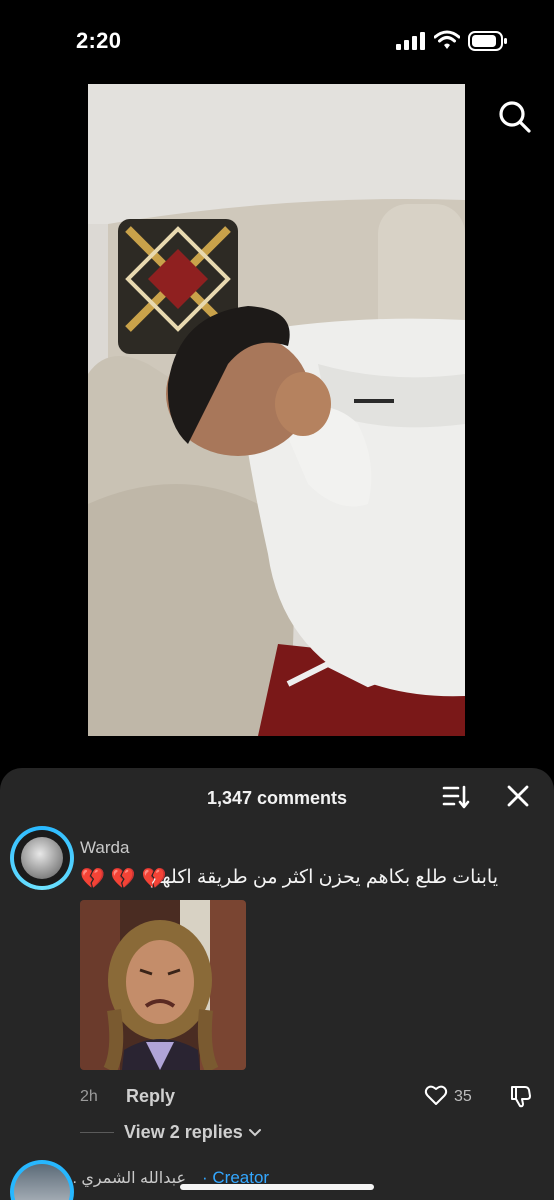 The width and height of the screenshot is (554, 1200). What do you see at coordinates (89, 1096) in the screenshot?
I see `comment-time: 2h` at bounding box center [89, 1096].